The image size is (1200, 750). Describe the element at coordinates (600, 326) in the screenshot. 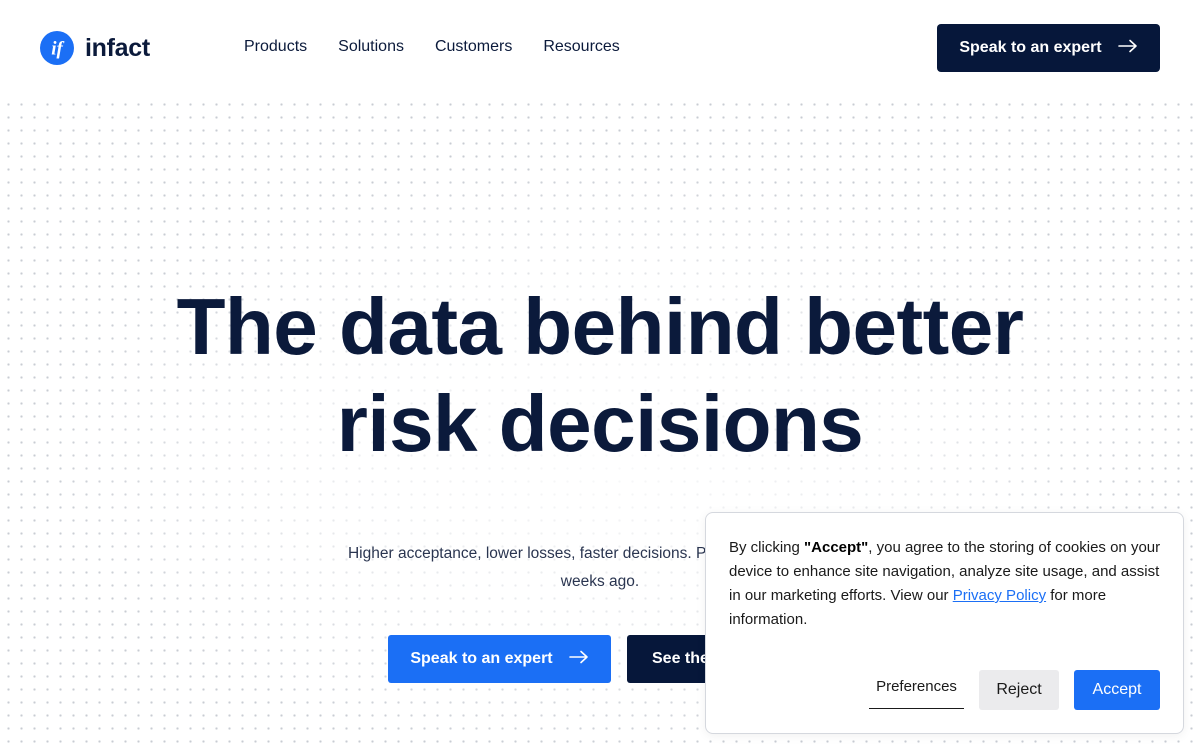

I see `hero-title-line-1: The data behind better` at that location.